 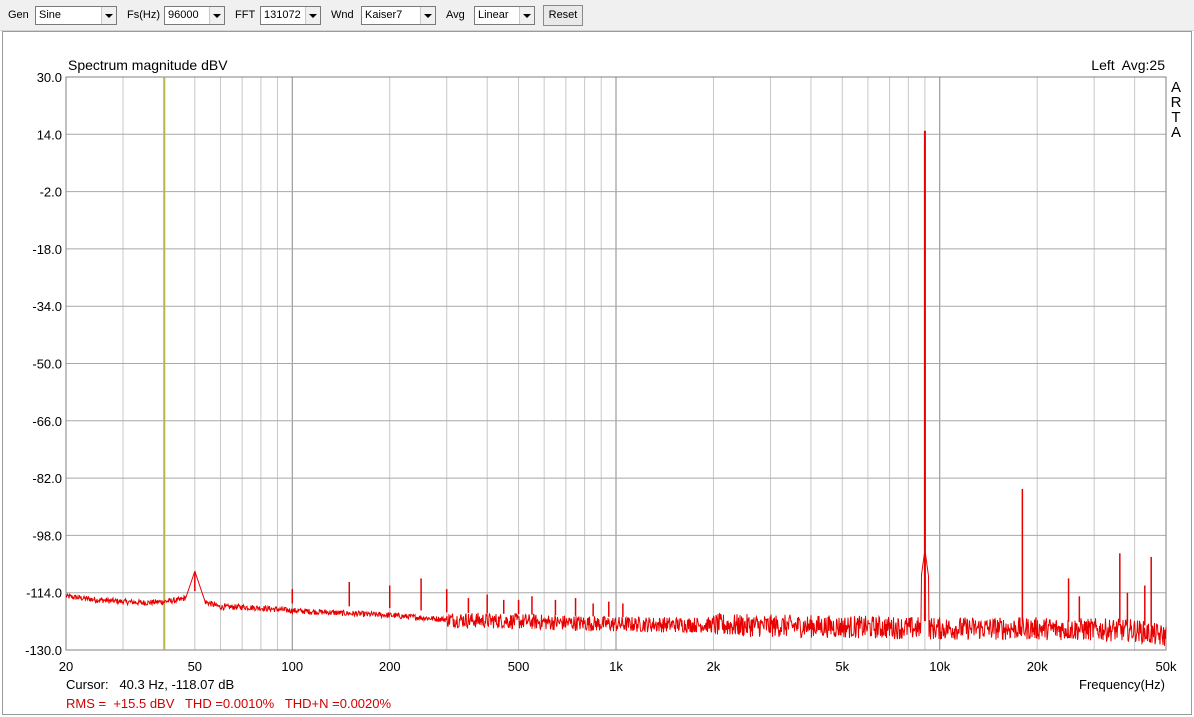 What do you see at coordinates (939, 666) in the screenshot?
I see `x-tick-label: 10k` at bounding box center [939, 666].